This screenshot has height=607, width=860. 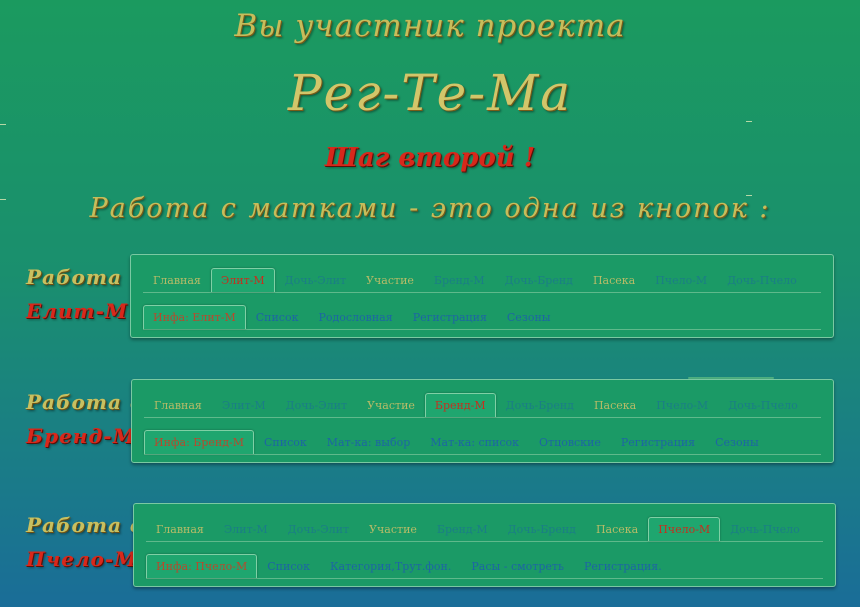 I want to click on subtab-paternal: Отцовские, so click(x=570, y=442).